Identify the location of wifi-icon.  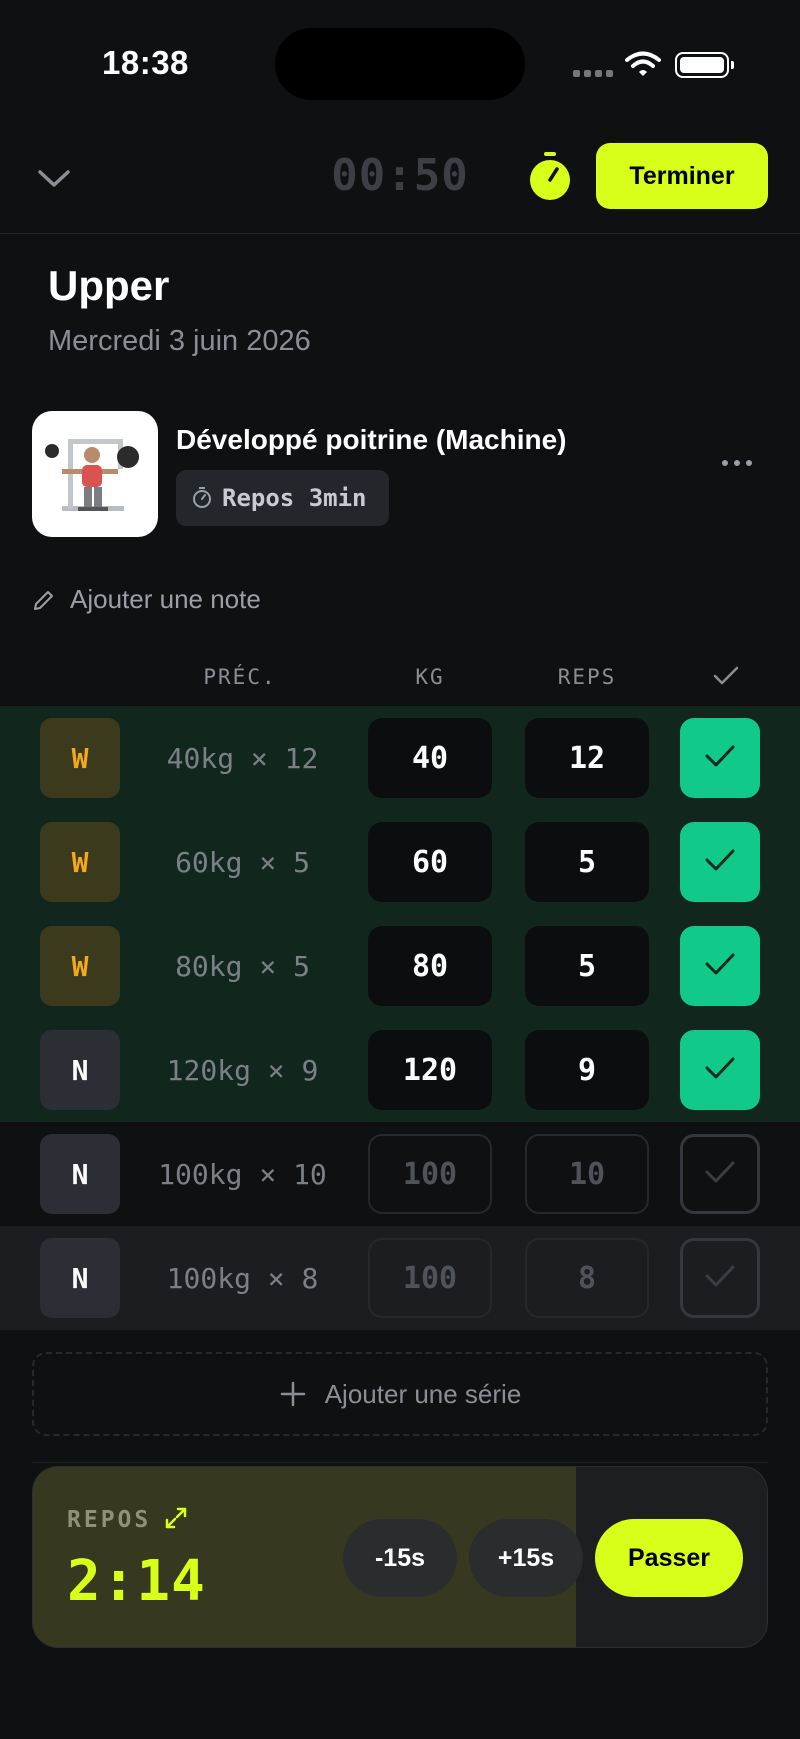
(643, 63).